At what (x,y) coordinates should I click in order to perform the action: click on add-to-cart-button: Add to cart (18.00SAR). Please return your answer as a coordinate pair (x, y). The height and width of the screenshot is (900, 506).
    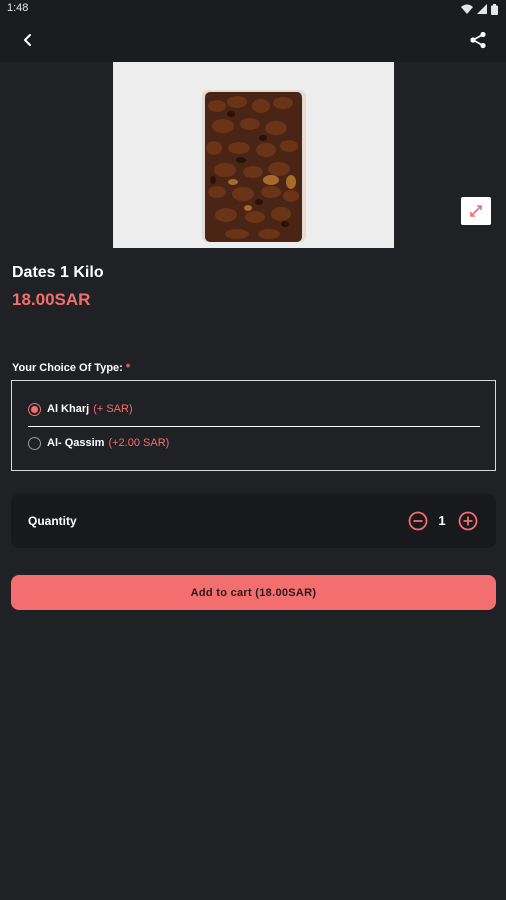
    Looking at the image, I should click on (253, 592).